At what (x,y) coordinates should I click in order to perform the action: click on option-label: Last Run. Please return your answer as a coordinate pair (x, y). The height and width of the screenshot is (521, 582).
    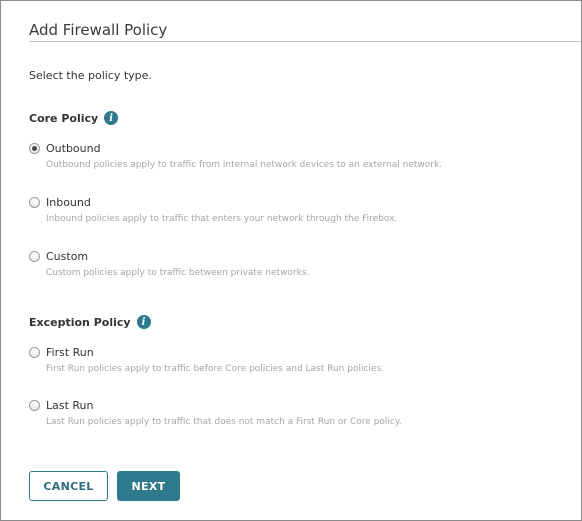
    Looking at the image, I should click on (70, 405).